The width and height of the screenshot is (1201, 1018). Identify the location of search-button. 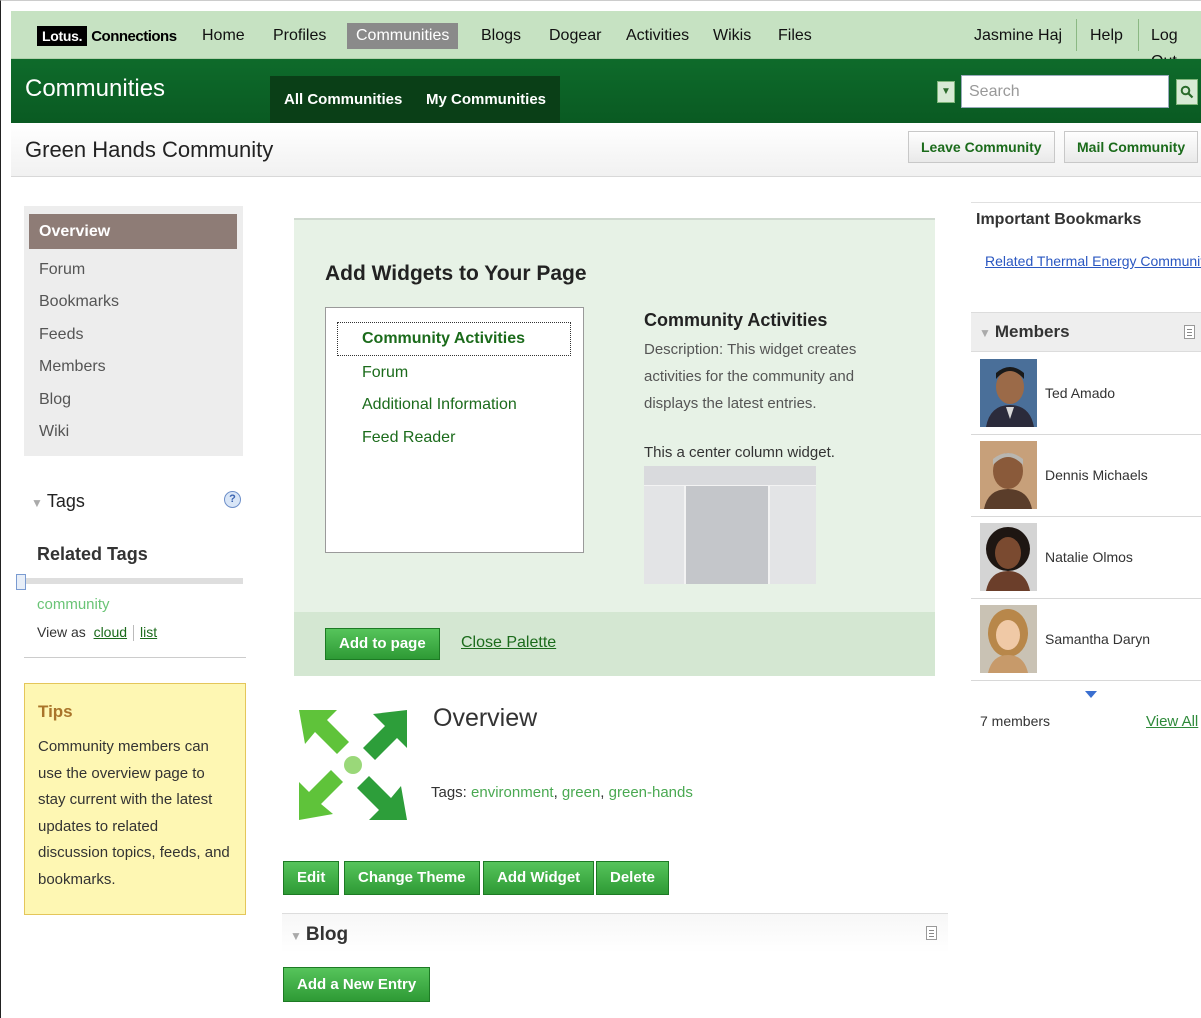
(1187, 91).